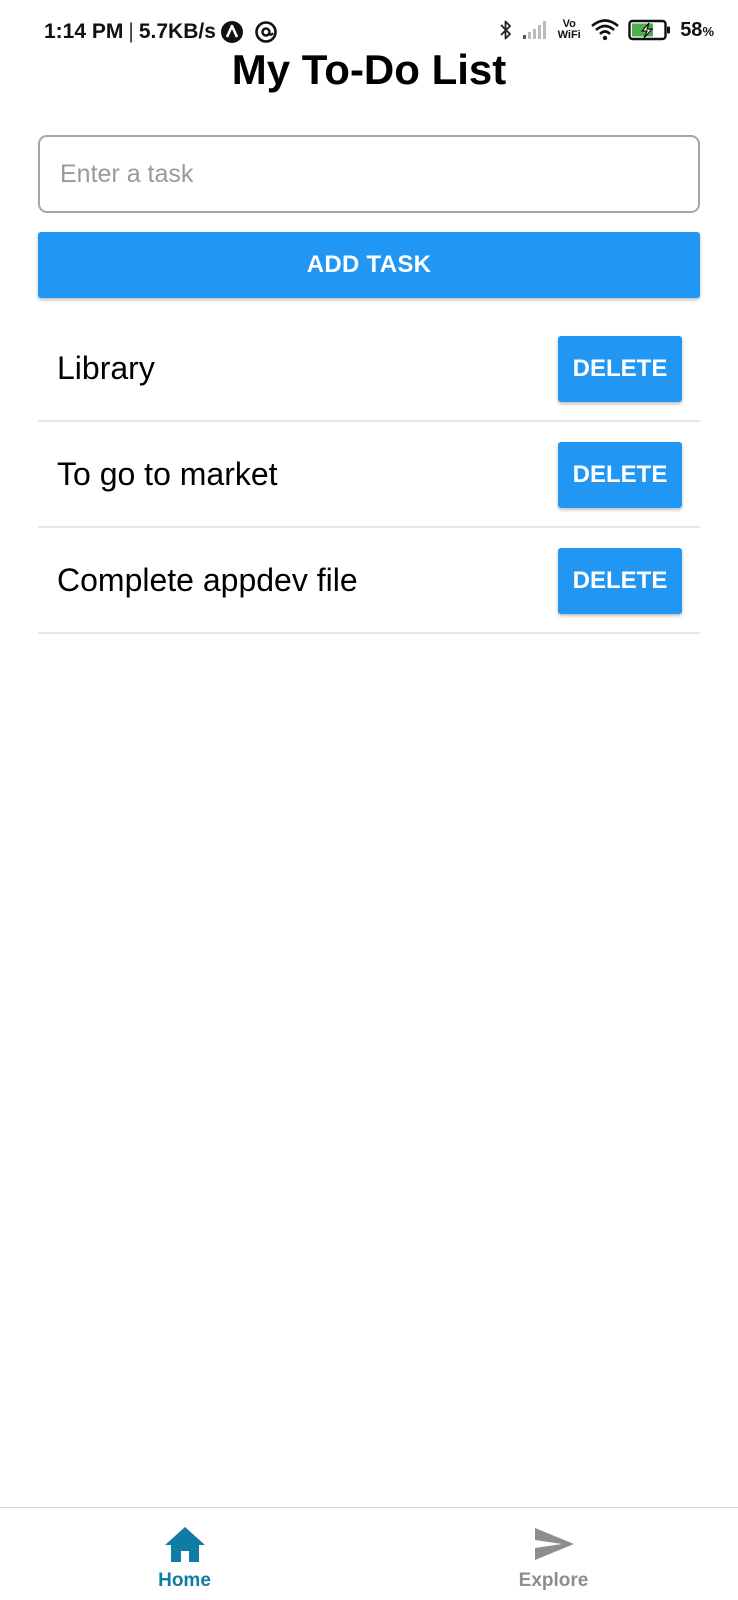  What do you see at coordinates (369, 265) in the screenshot?
I see `add-task-button: ADD TASK` at bounding box center [369, 265].